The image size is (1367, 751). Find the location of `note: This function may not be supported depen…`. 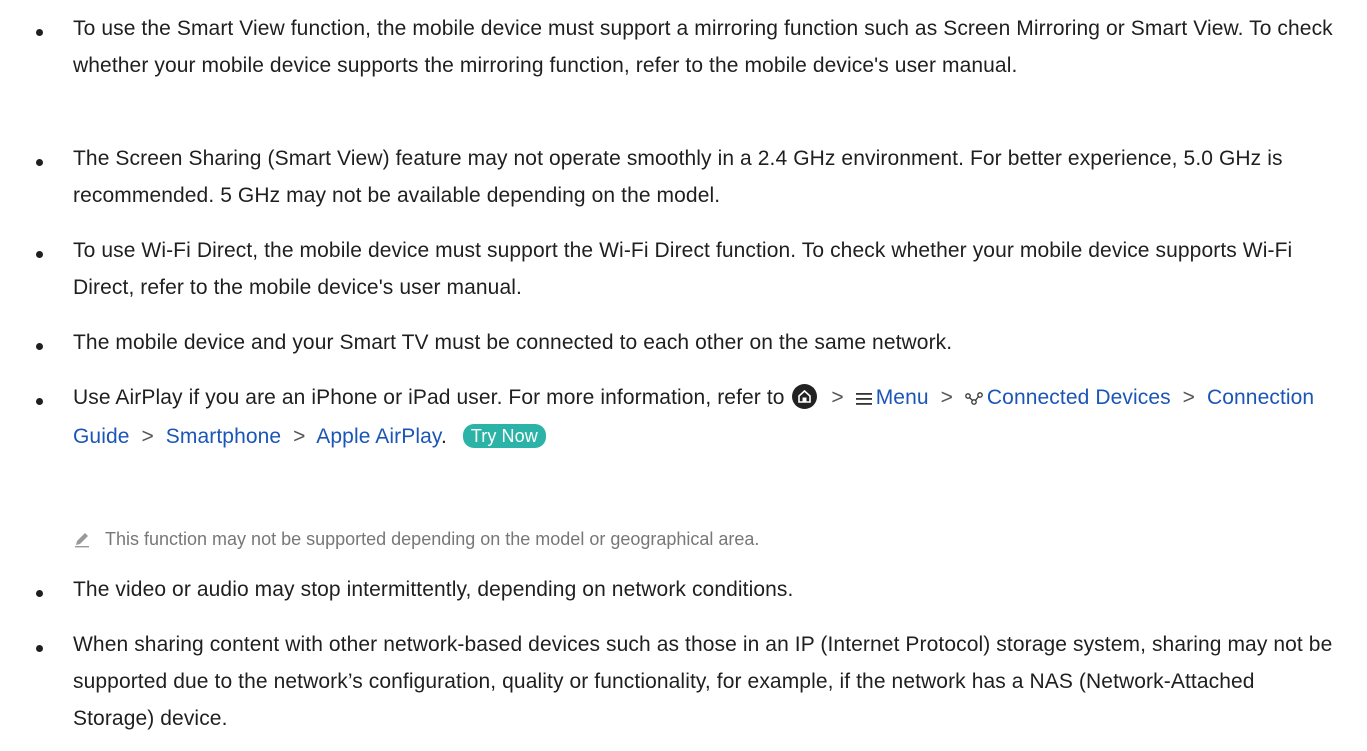

note: This function may not be supported depen… is located at coordinates (416, 540).